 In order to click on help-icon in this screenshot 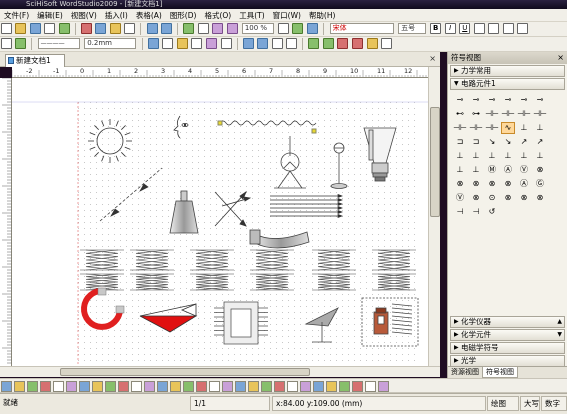, I will do `click(312, 28)`.